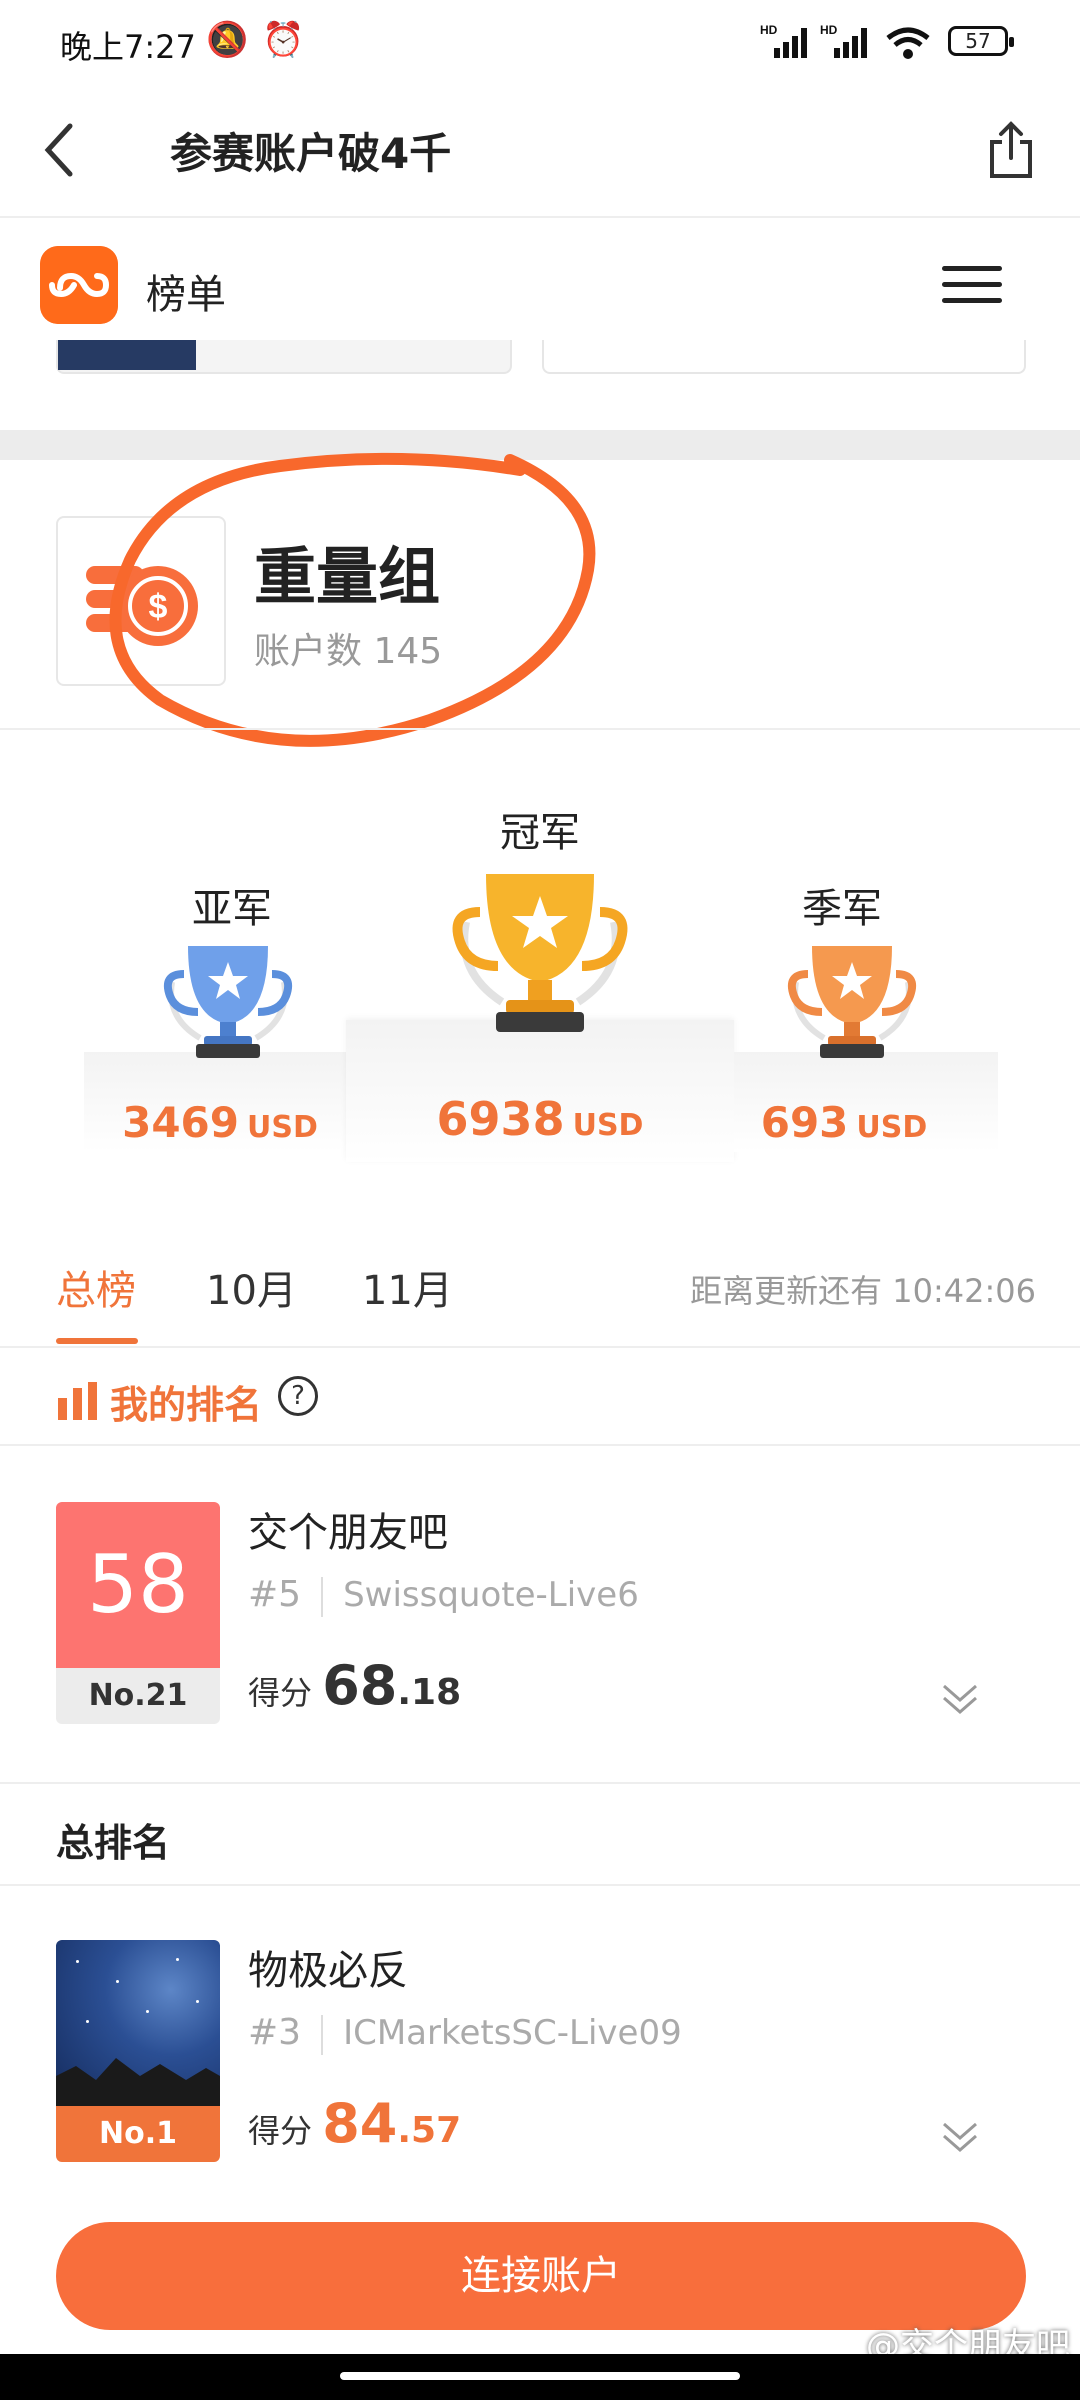  I want to click on score-badge: 58 No.21, so click(138, 1613).